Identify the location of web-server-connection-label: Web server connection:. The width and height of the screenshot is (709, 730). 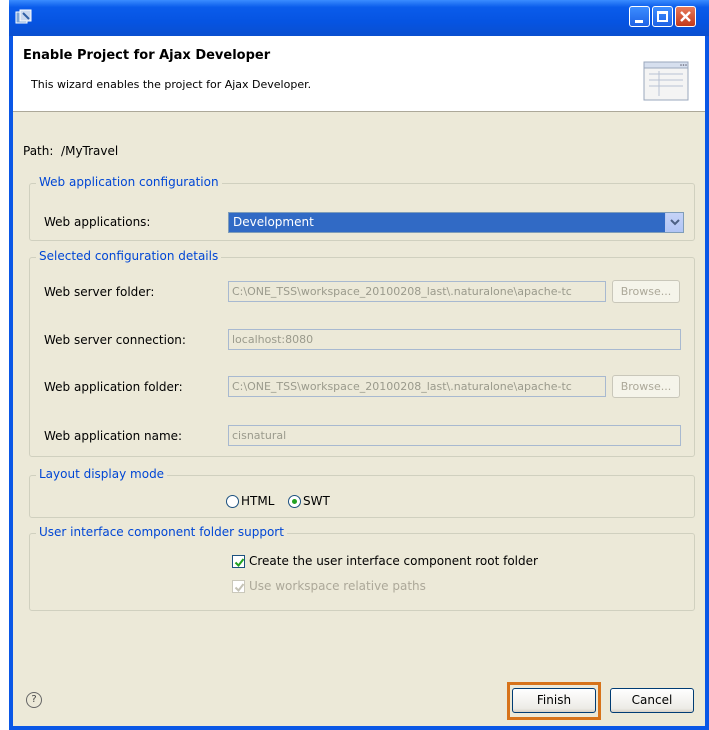
(115, 340).